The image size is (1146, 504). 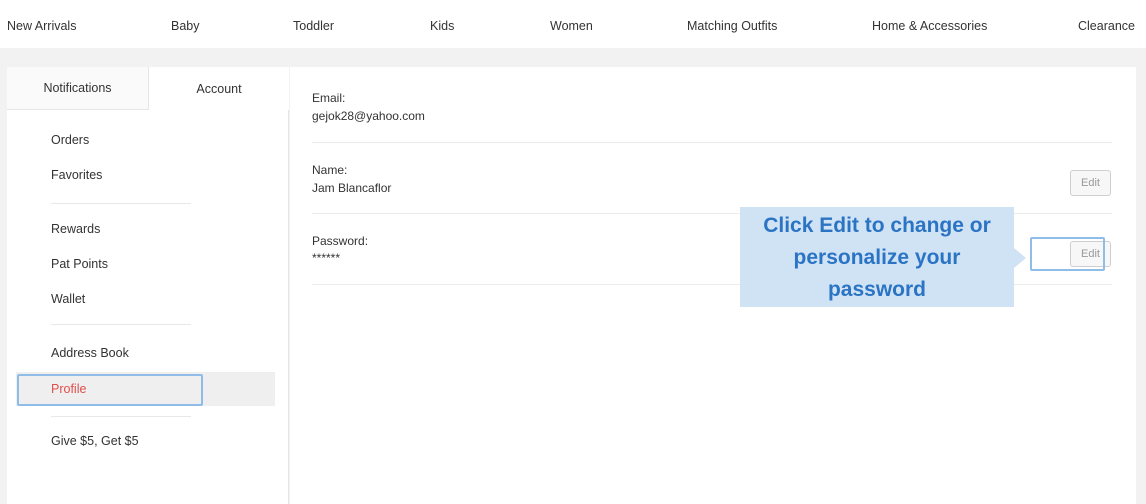 I want to click on nav-home-accessories: Home & Accessories, so click(x=929, y=26).